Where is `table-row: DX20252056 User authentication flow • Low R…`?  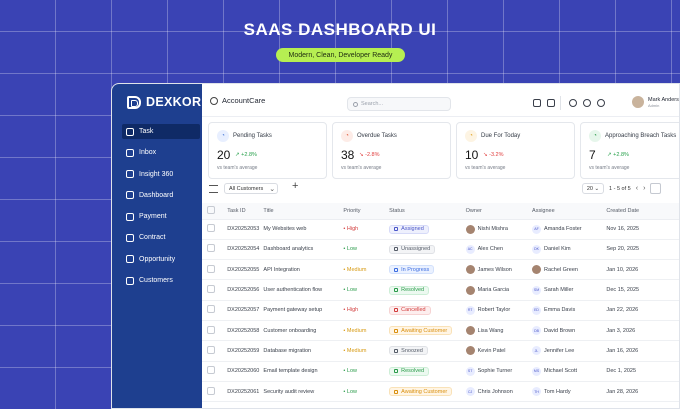
table-row: DX20252056 User authentication flow • Low R… is located at coordinates (440, 290).